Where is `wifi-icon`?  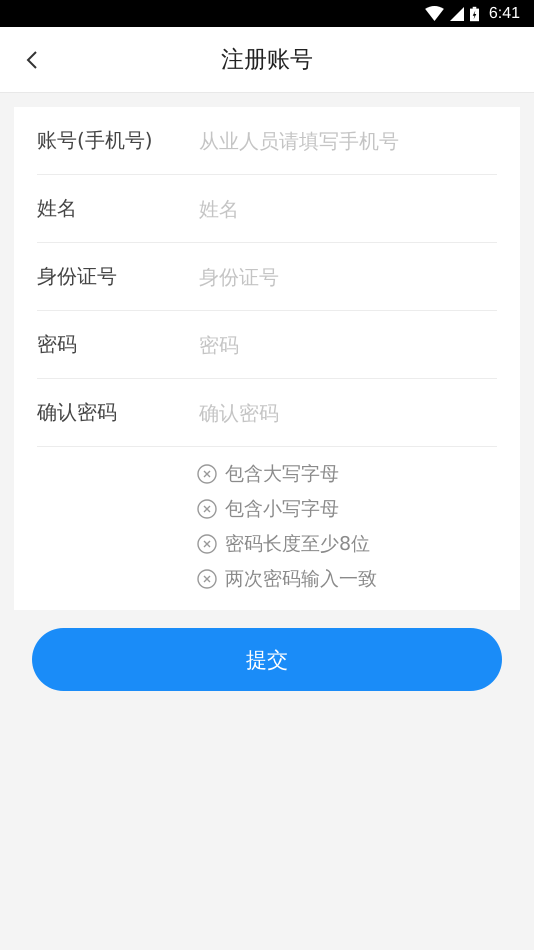
wifi-icon is located at coordinates (434, 13).